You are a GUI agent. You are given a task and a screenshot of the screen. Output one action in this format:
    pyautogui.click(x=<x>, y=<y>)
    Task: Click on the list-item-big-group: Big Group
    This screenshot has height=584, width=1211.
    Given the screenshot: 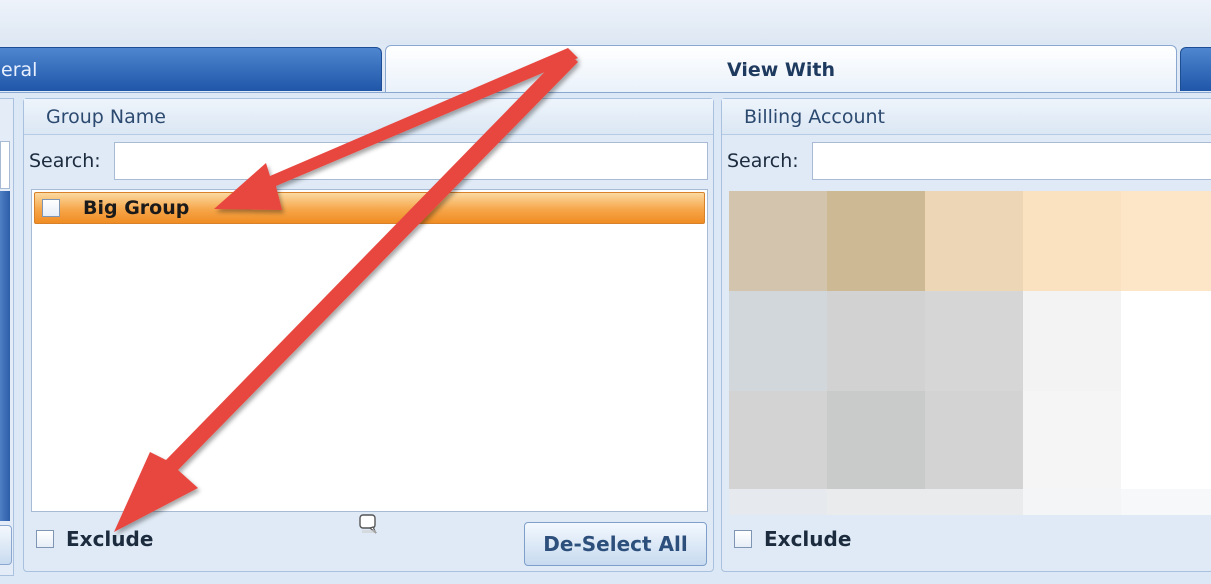 What is the action you would take?
    pyautogui.click(x=369, y=208)
    